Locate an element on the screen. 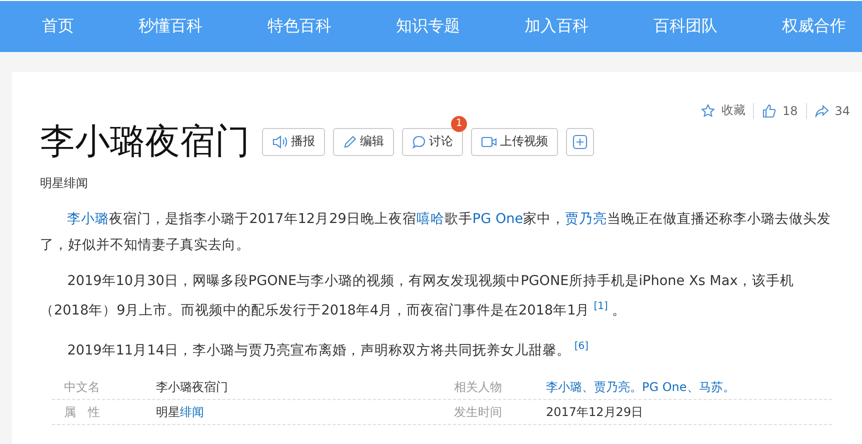  nav-link: 首页 is located at coordinates (58, 26).